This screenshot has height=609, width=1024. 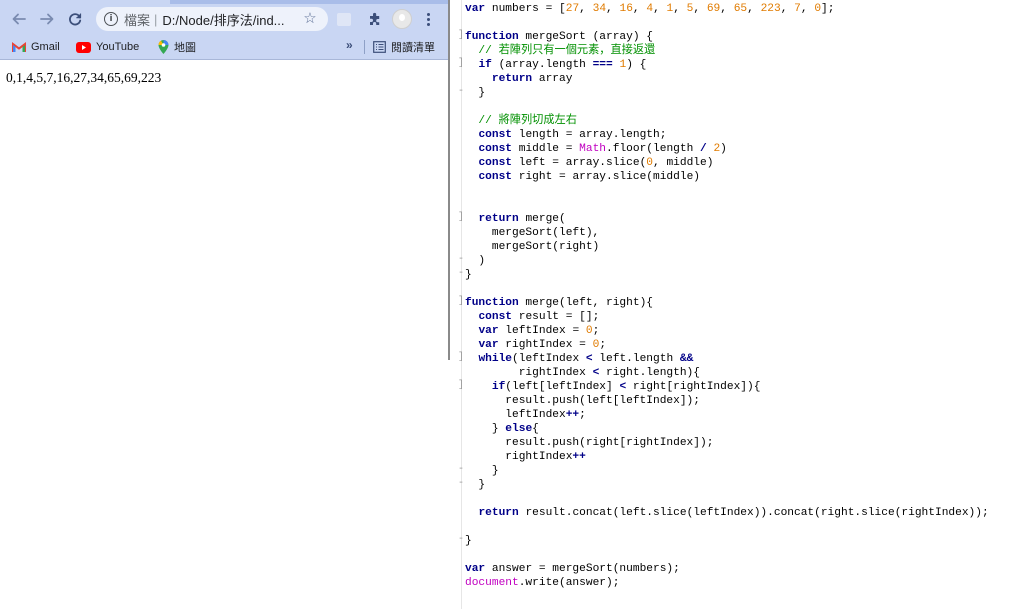 I want to click on code-token: left = array.slice(, so click(x=579, y=163).